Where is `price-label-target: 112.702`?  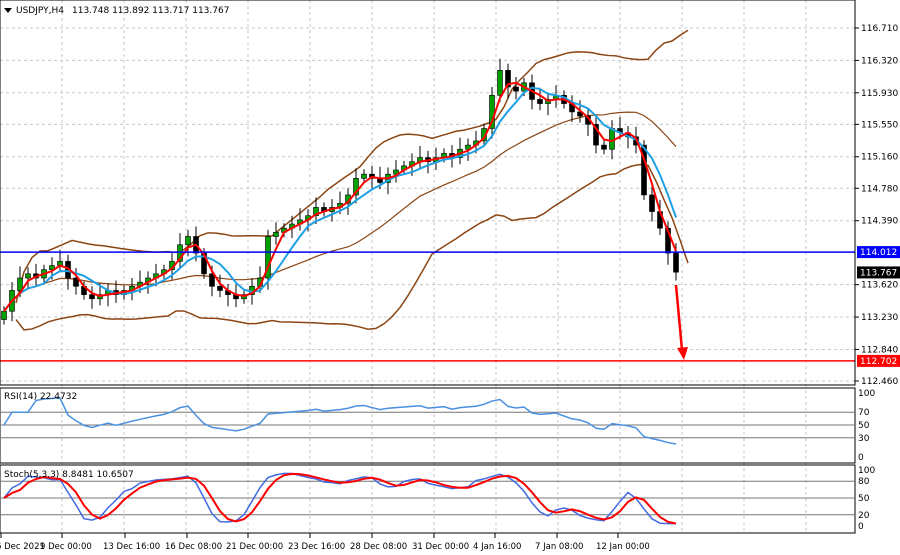
price-label-target: 112.702 is located at coordinates (878, 360).